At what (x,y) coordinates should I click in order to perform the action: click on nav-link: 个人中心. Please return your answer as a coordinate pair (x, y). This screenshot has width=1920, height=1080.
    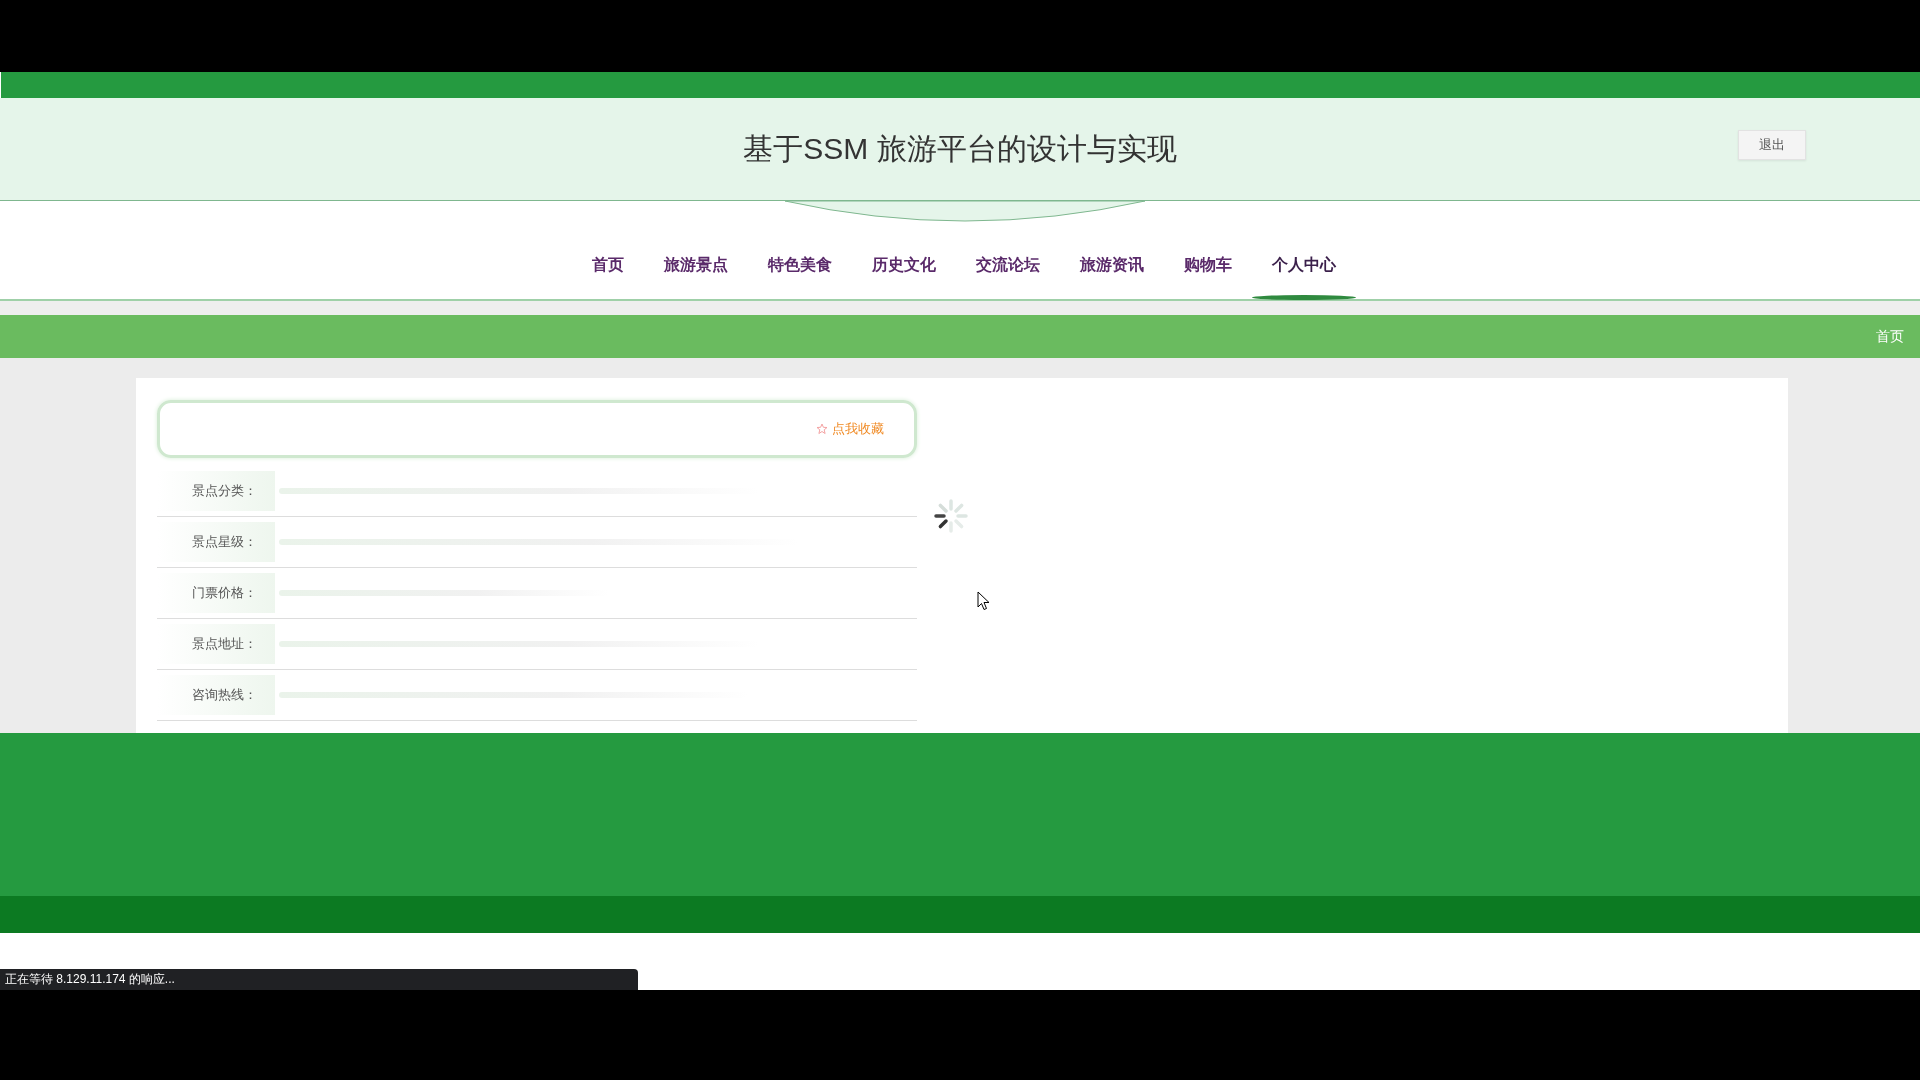
    Looking at the image, I should click on (1304, 277).